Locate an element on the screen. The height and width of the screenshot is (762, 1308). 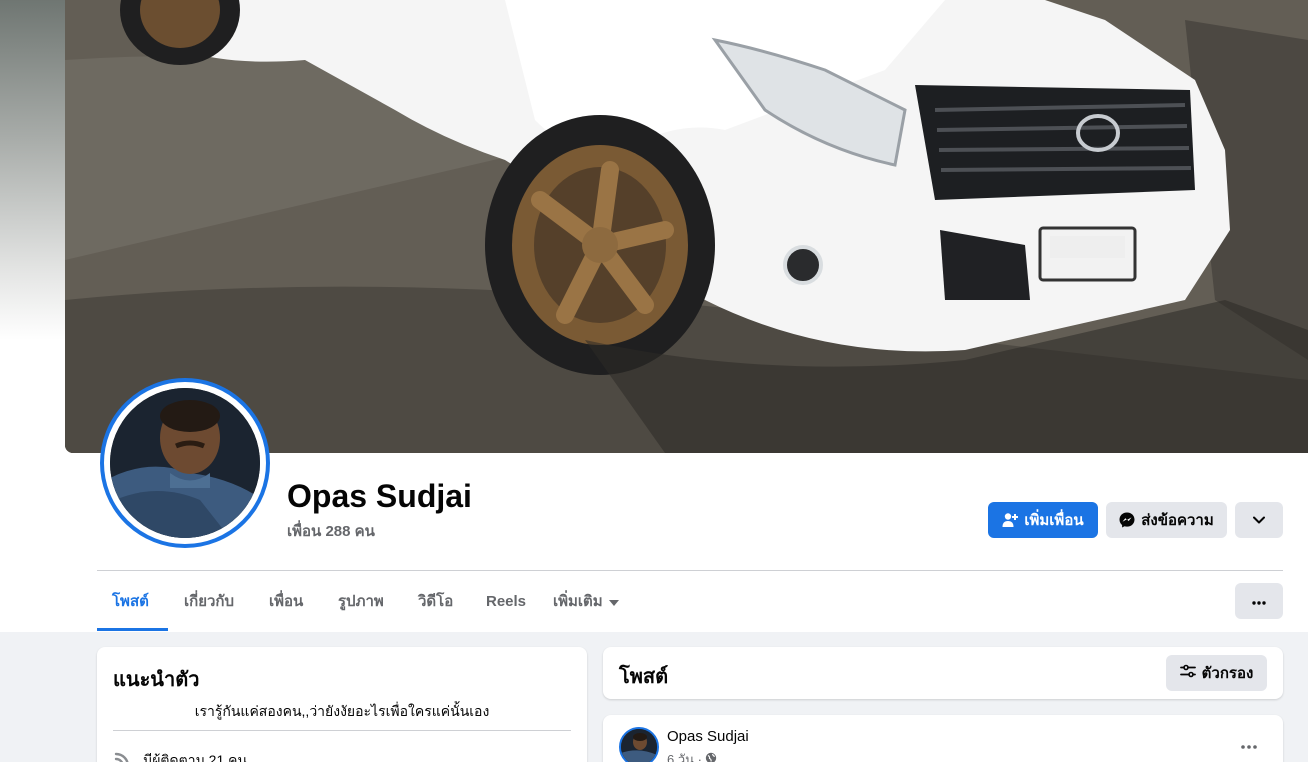
profile-name: Opas Sudjai is located at coordinates (379, 496).